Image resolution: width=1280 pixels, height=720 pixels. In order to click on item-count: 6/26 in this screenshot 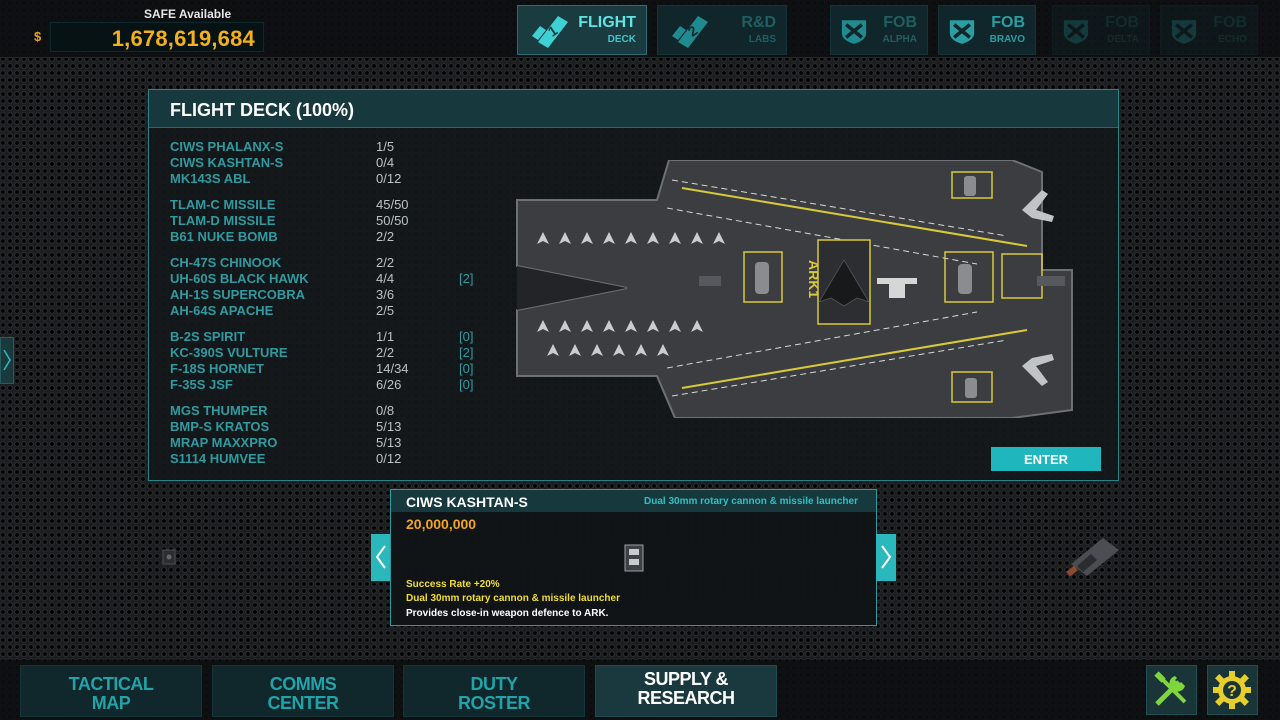, I will do `click(389, 384)`.